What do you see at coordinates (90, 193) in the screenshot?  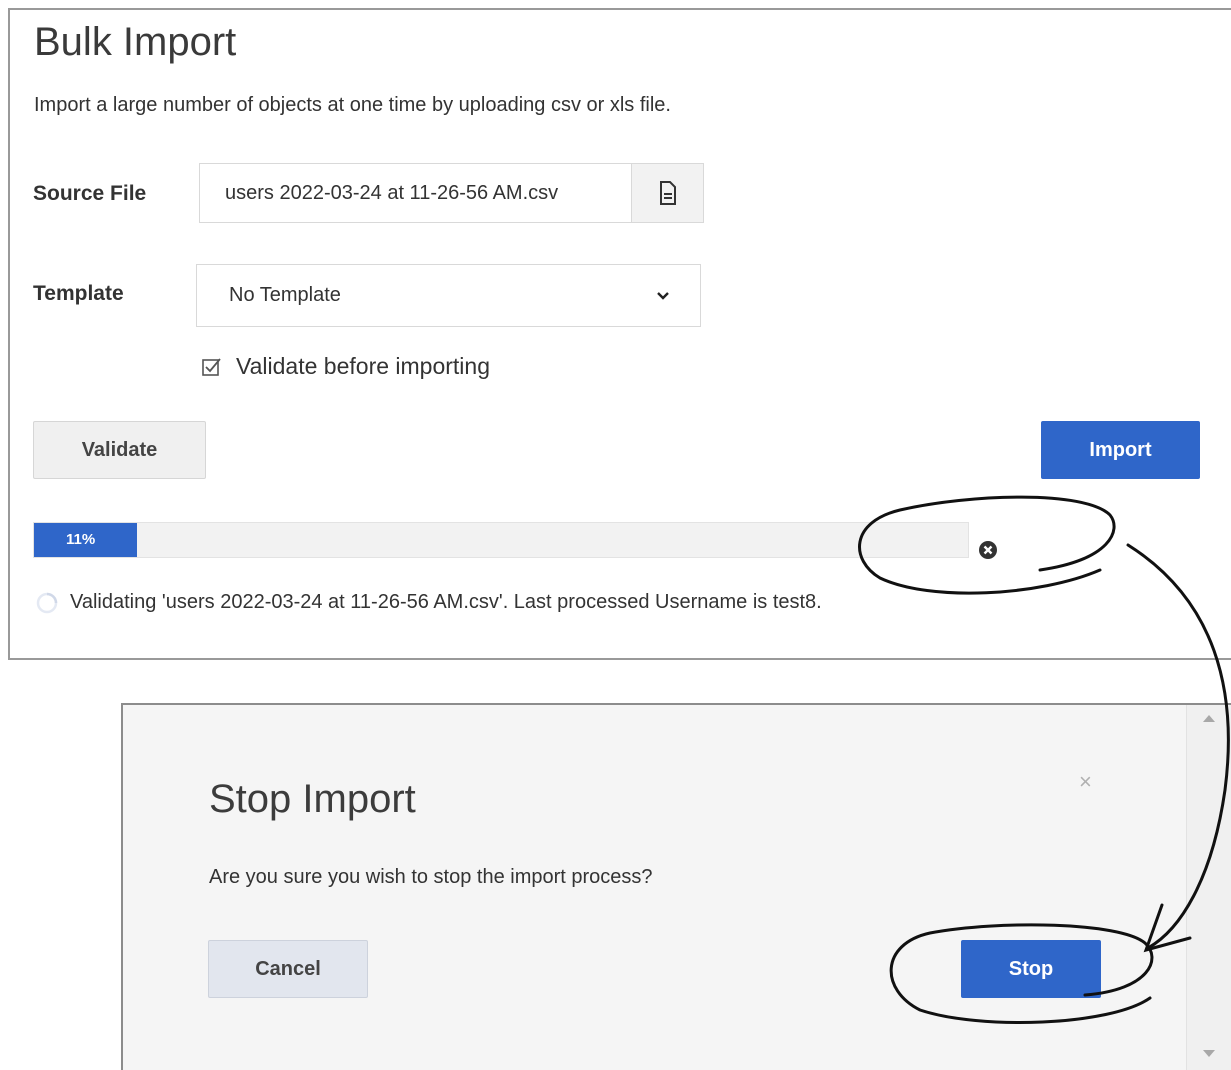 I see `source-file-label: Source File` at bounding box center [90, 193].